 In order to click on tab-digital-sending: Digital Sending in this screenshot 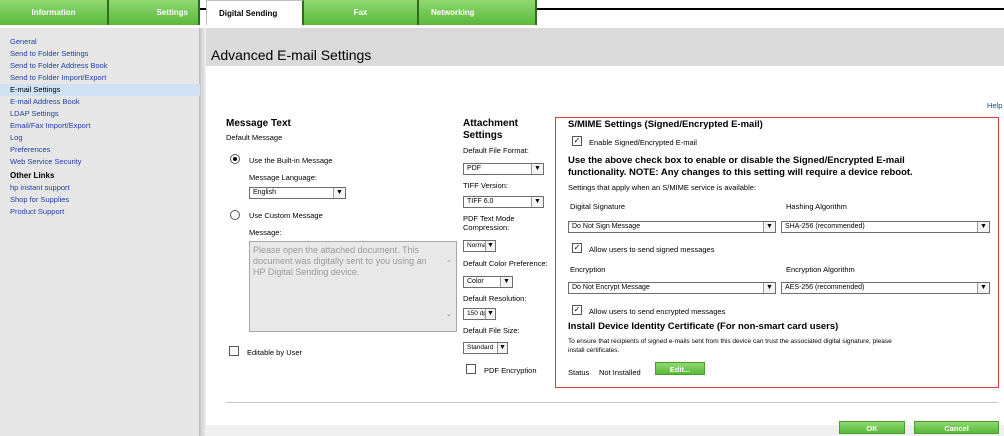, I will do `click(255, 12)`.